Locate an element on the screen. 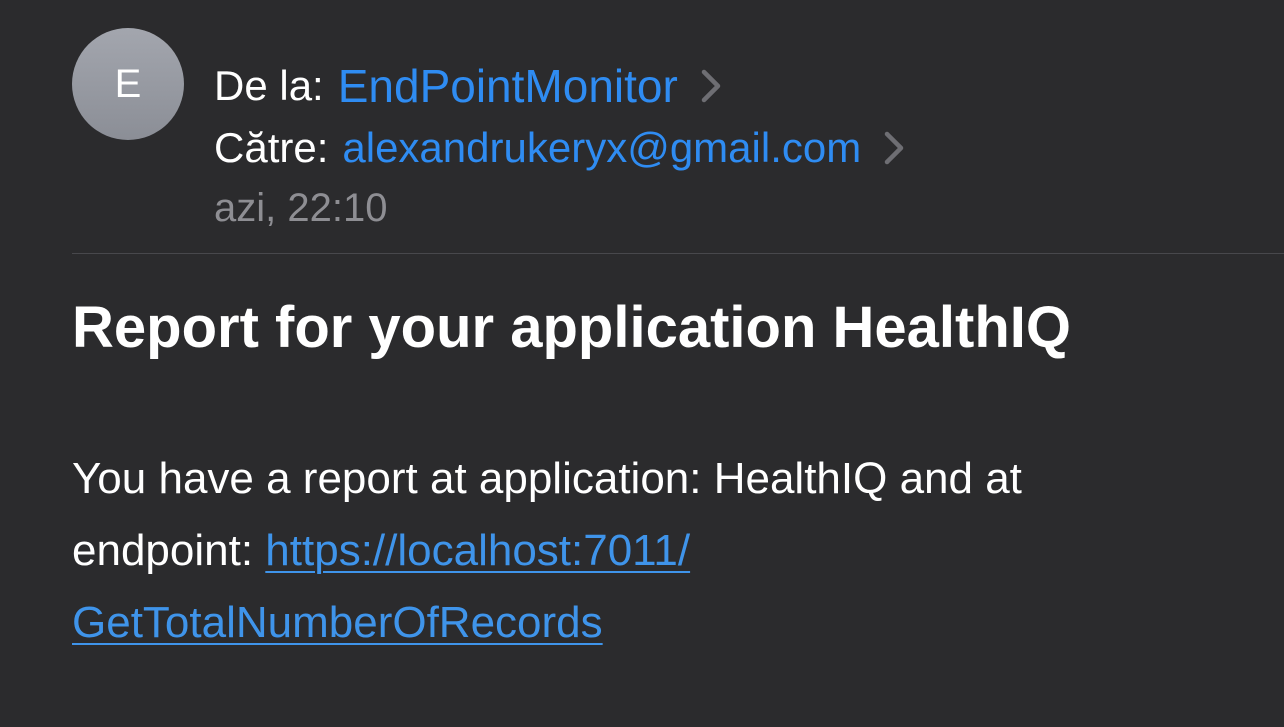 The height and width of the screenshot is (727, 1284). recipient-address: alexandrukeryx@gmail.com is located at coordinates (601, 148).